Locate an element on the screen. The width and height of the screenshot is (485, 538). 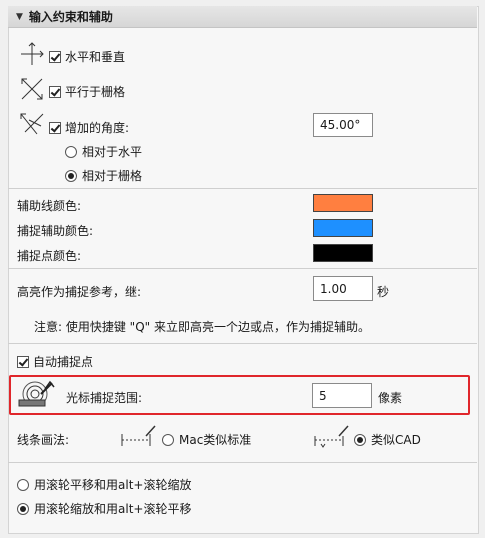
angle-increment-check is located at coordinates (55, 127).